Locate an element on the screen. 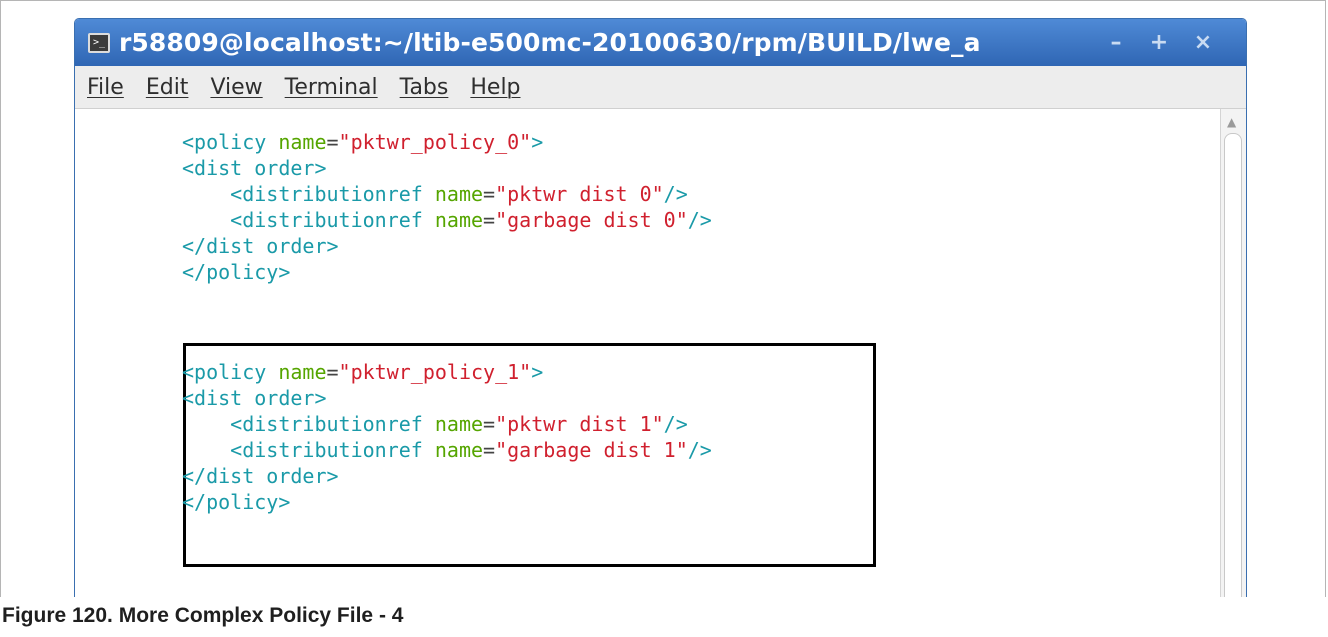  menu-bar: File Edit View Terminal Tabs Help is located at coordinates (660, 87).